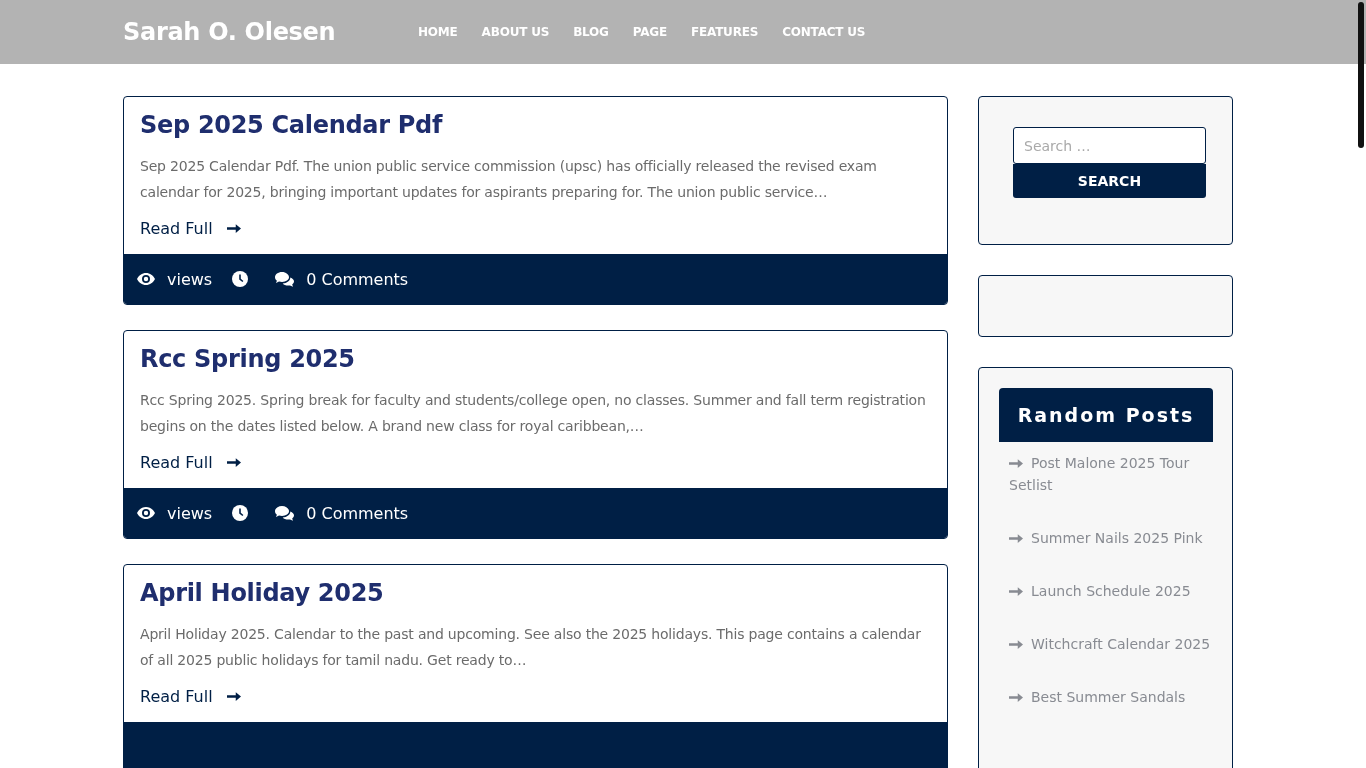 Image resolution: width=1366 pixels, height=768 pixels. I want to click on scrollbar-thumb, so click(1361, 75).